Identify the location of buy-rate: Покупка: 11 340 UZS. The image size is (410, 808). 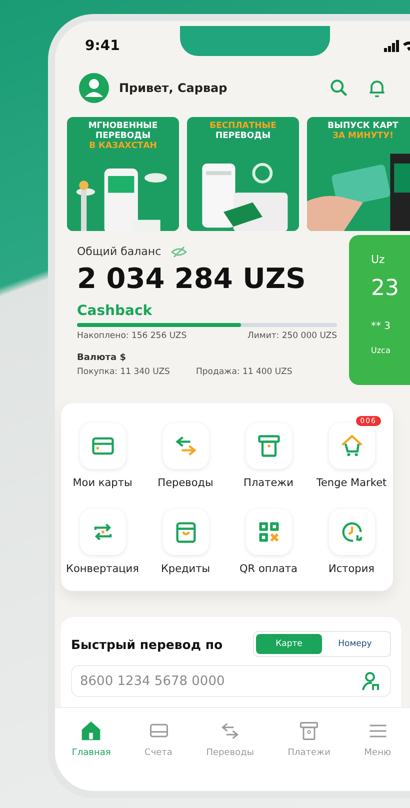
(123, 372).